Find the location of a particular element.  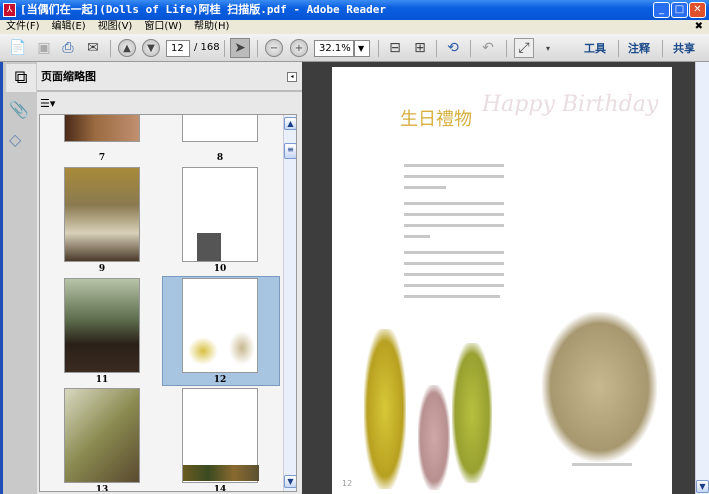

rotate-icon: ↶ is located at coordinates (488, 48).